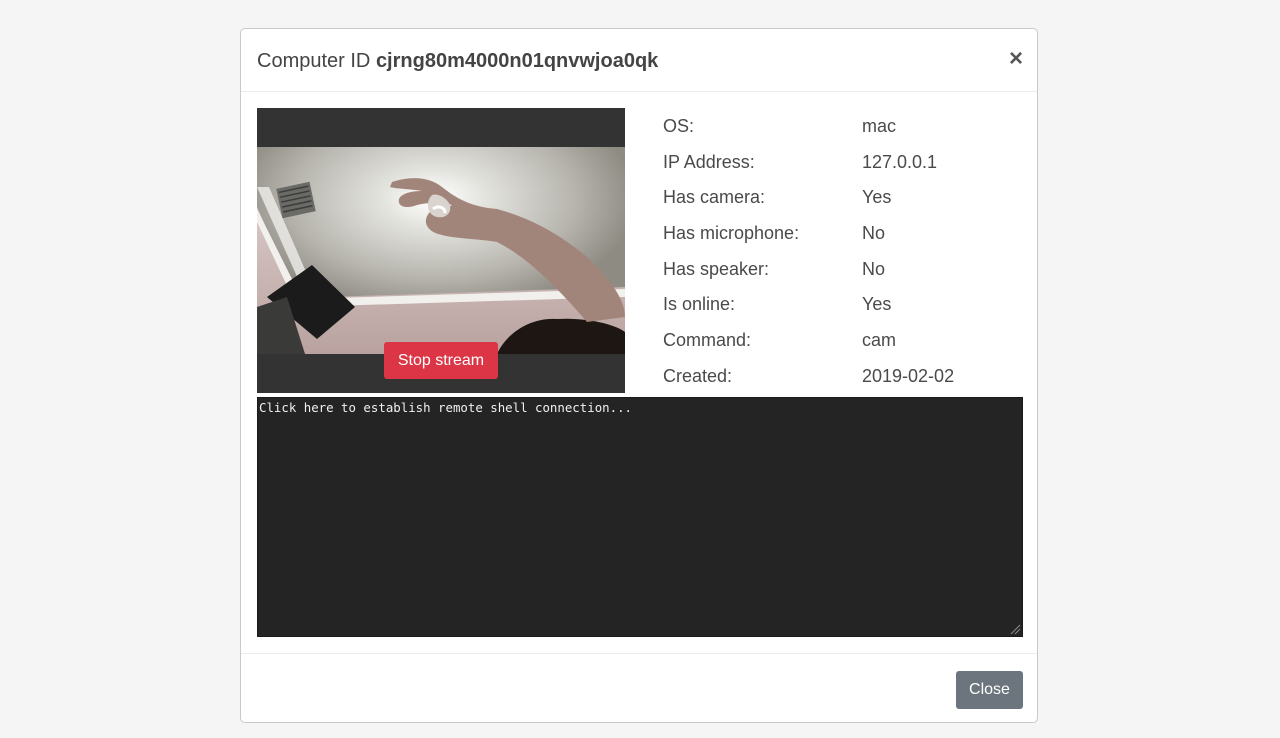  What do you see at coordinates (843, 127) in the screenshot?
I see `info-row-os: OS: mac` at bounding box center [843, 127].